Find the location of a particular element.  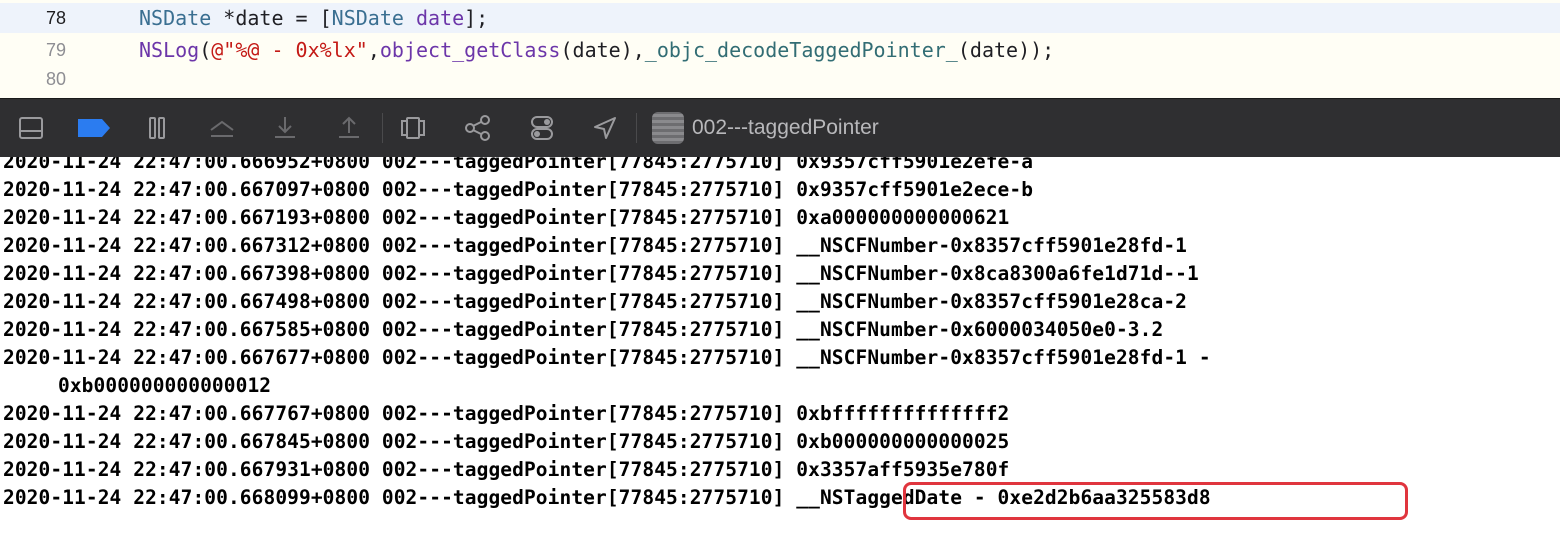

code-token: NSLog is located at coordinates (169, 50).